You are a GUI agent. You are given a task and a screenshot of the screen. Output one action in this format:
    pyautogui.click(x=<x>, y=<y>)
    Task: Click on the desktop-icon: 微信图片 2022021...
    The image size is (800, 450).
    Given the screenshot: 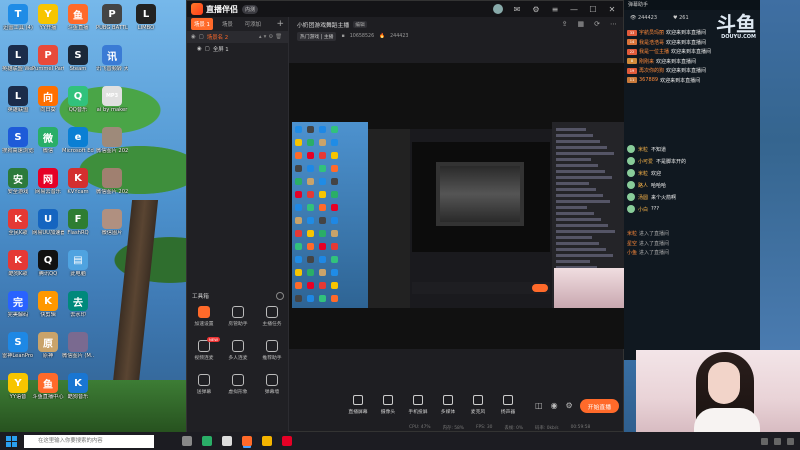 What is the action you would take?
    pyautogui.click(x=112, y=145)
    